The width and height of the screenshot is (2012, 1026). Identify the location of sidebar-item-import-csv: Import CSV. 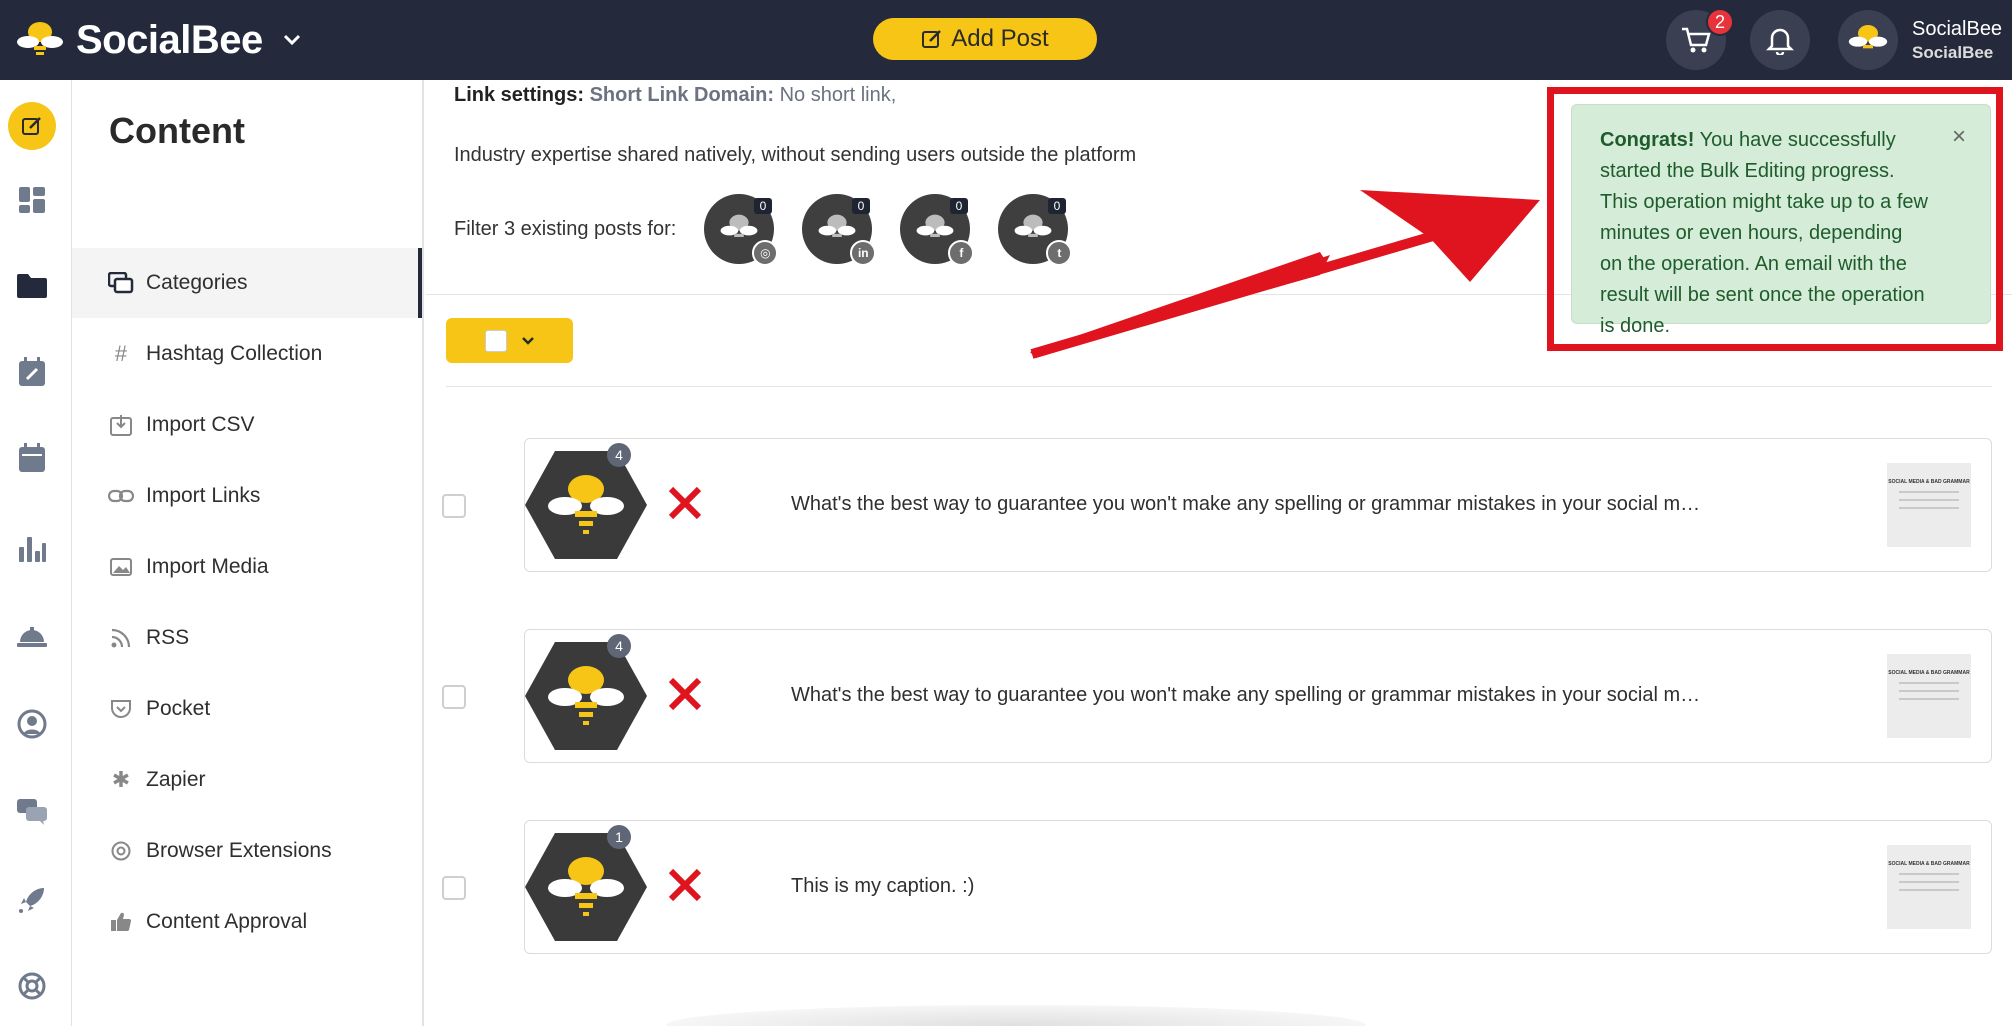
(247, 425).